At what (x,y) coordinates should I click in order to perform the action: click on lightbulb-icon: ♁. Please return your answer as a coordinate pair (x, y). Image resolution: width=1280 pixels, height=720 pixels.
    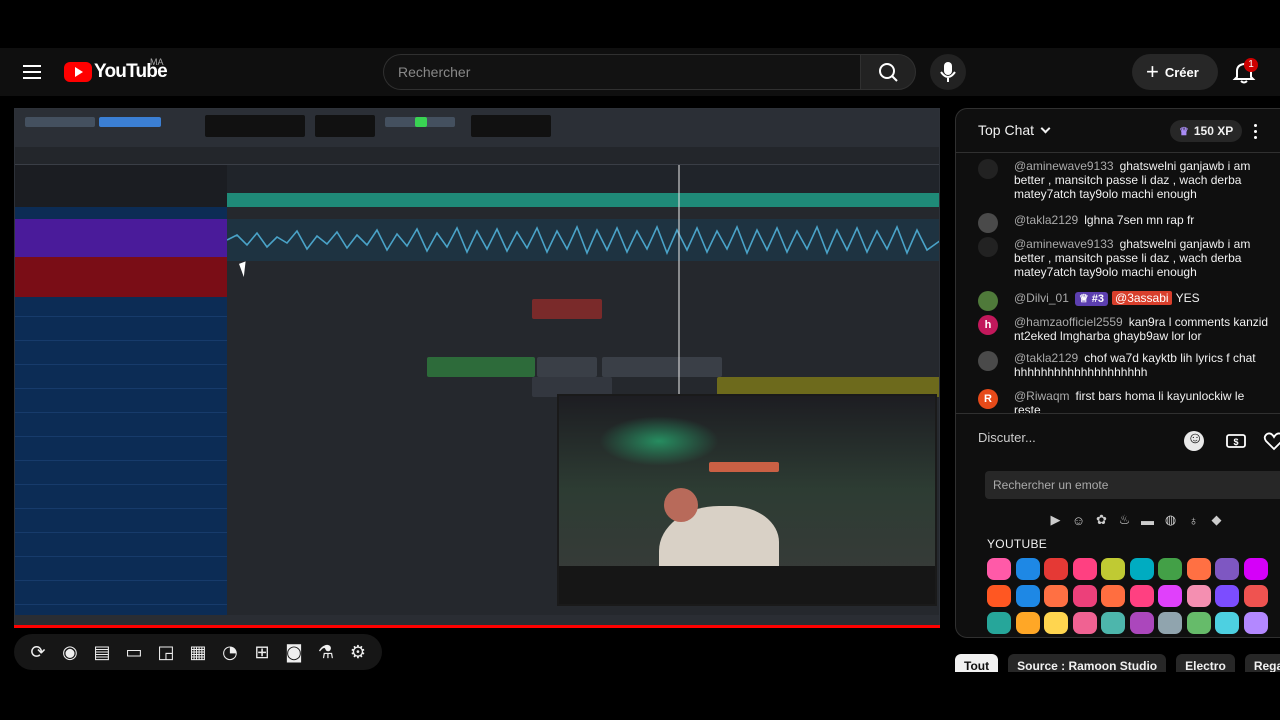
    Looking at the image, I should click on (1193, 520).